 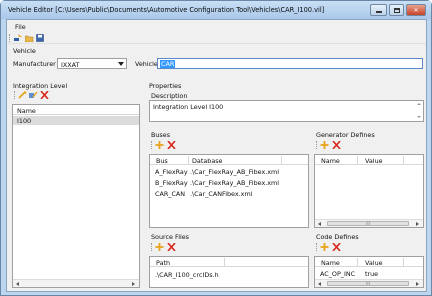 I want to click on list-header: Name, so click(x=76, y=110).